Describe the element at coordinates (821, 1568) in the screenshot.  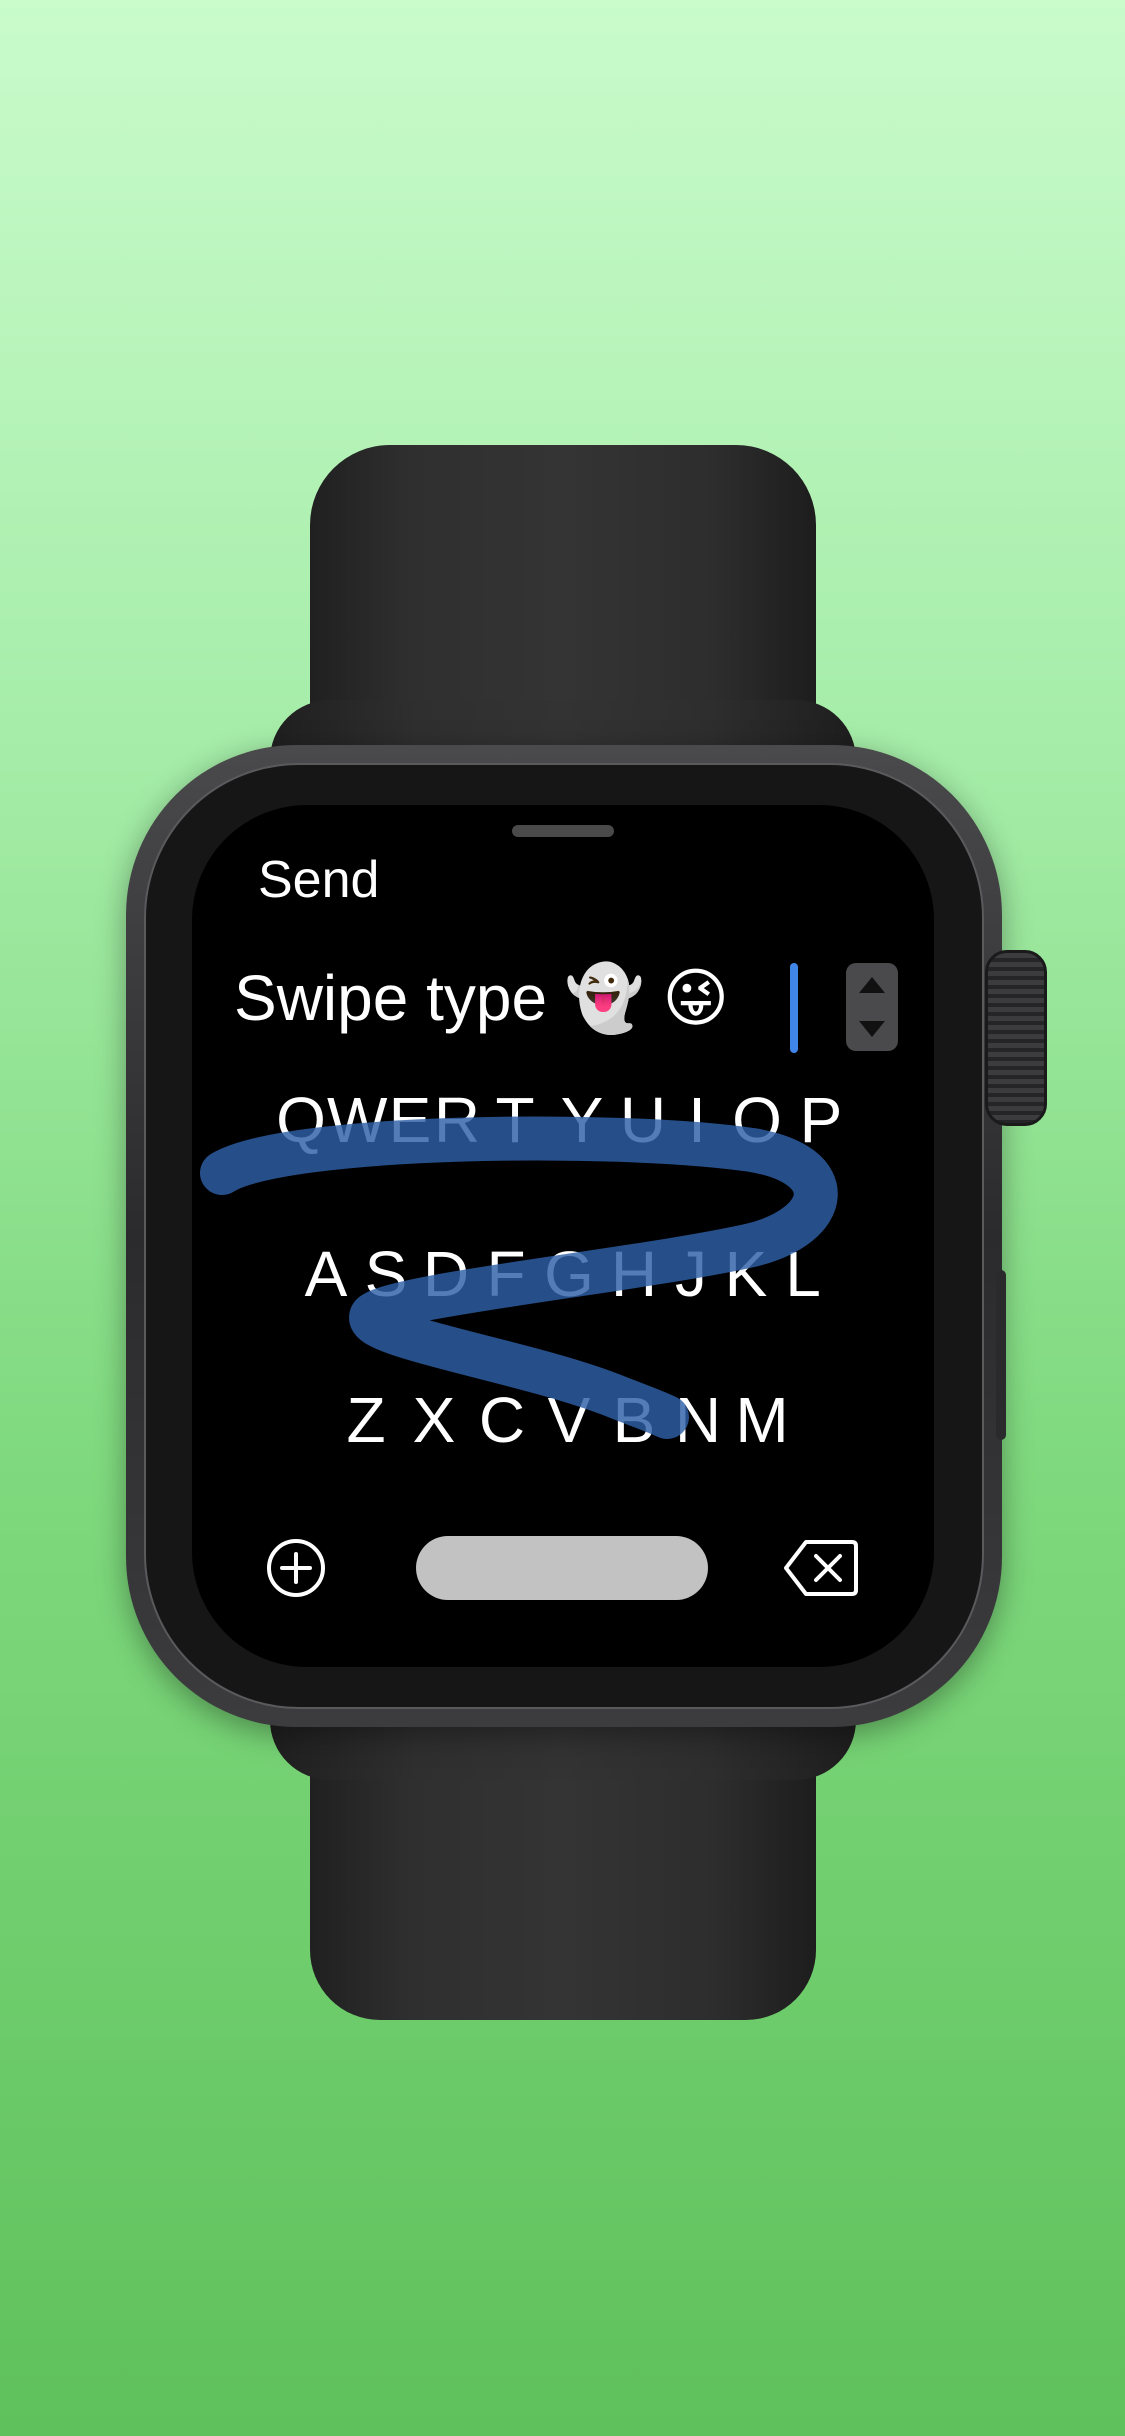
I see `delete-backward-icon` at that location.